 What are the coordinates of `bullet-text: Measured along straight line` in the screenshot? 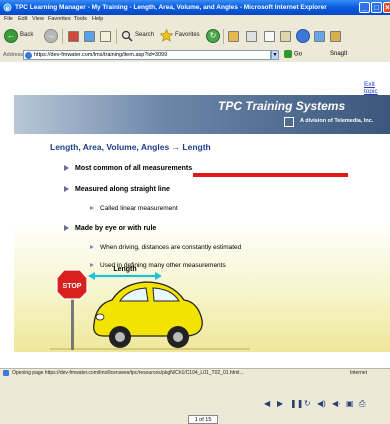 It's located at (122, 189).